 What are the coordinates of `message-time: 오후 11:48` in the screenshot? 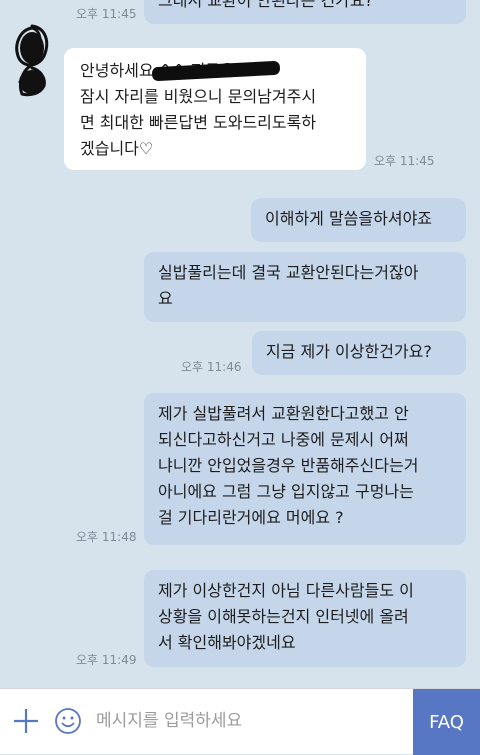 It's located at (106, 537).